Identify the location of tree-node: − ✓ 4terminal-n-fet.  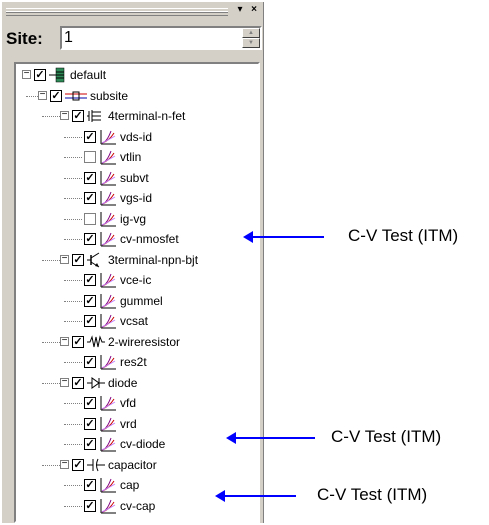
(136, 116).